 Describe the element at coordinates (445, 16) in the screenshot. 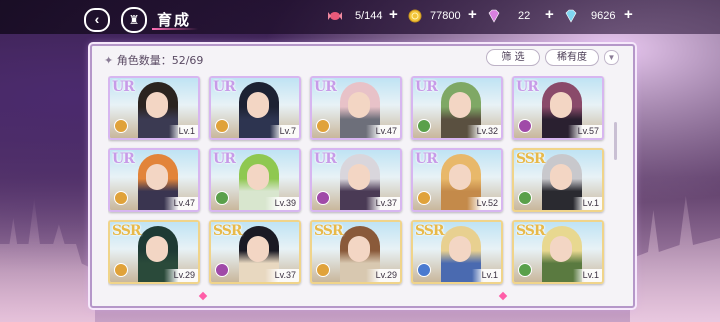

I see `coin-count: 77800` at that location.